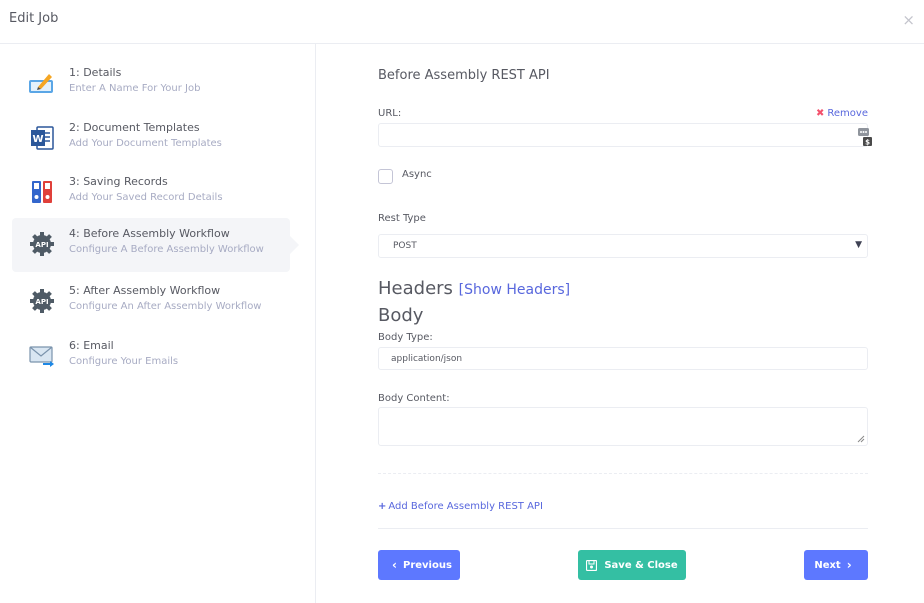 The width and height of the screenshot is (924, 603). Describe the element at coordinates (623, 473) in the screenshot. I see `dashed-divider` at that location.